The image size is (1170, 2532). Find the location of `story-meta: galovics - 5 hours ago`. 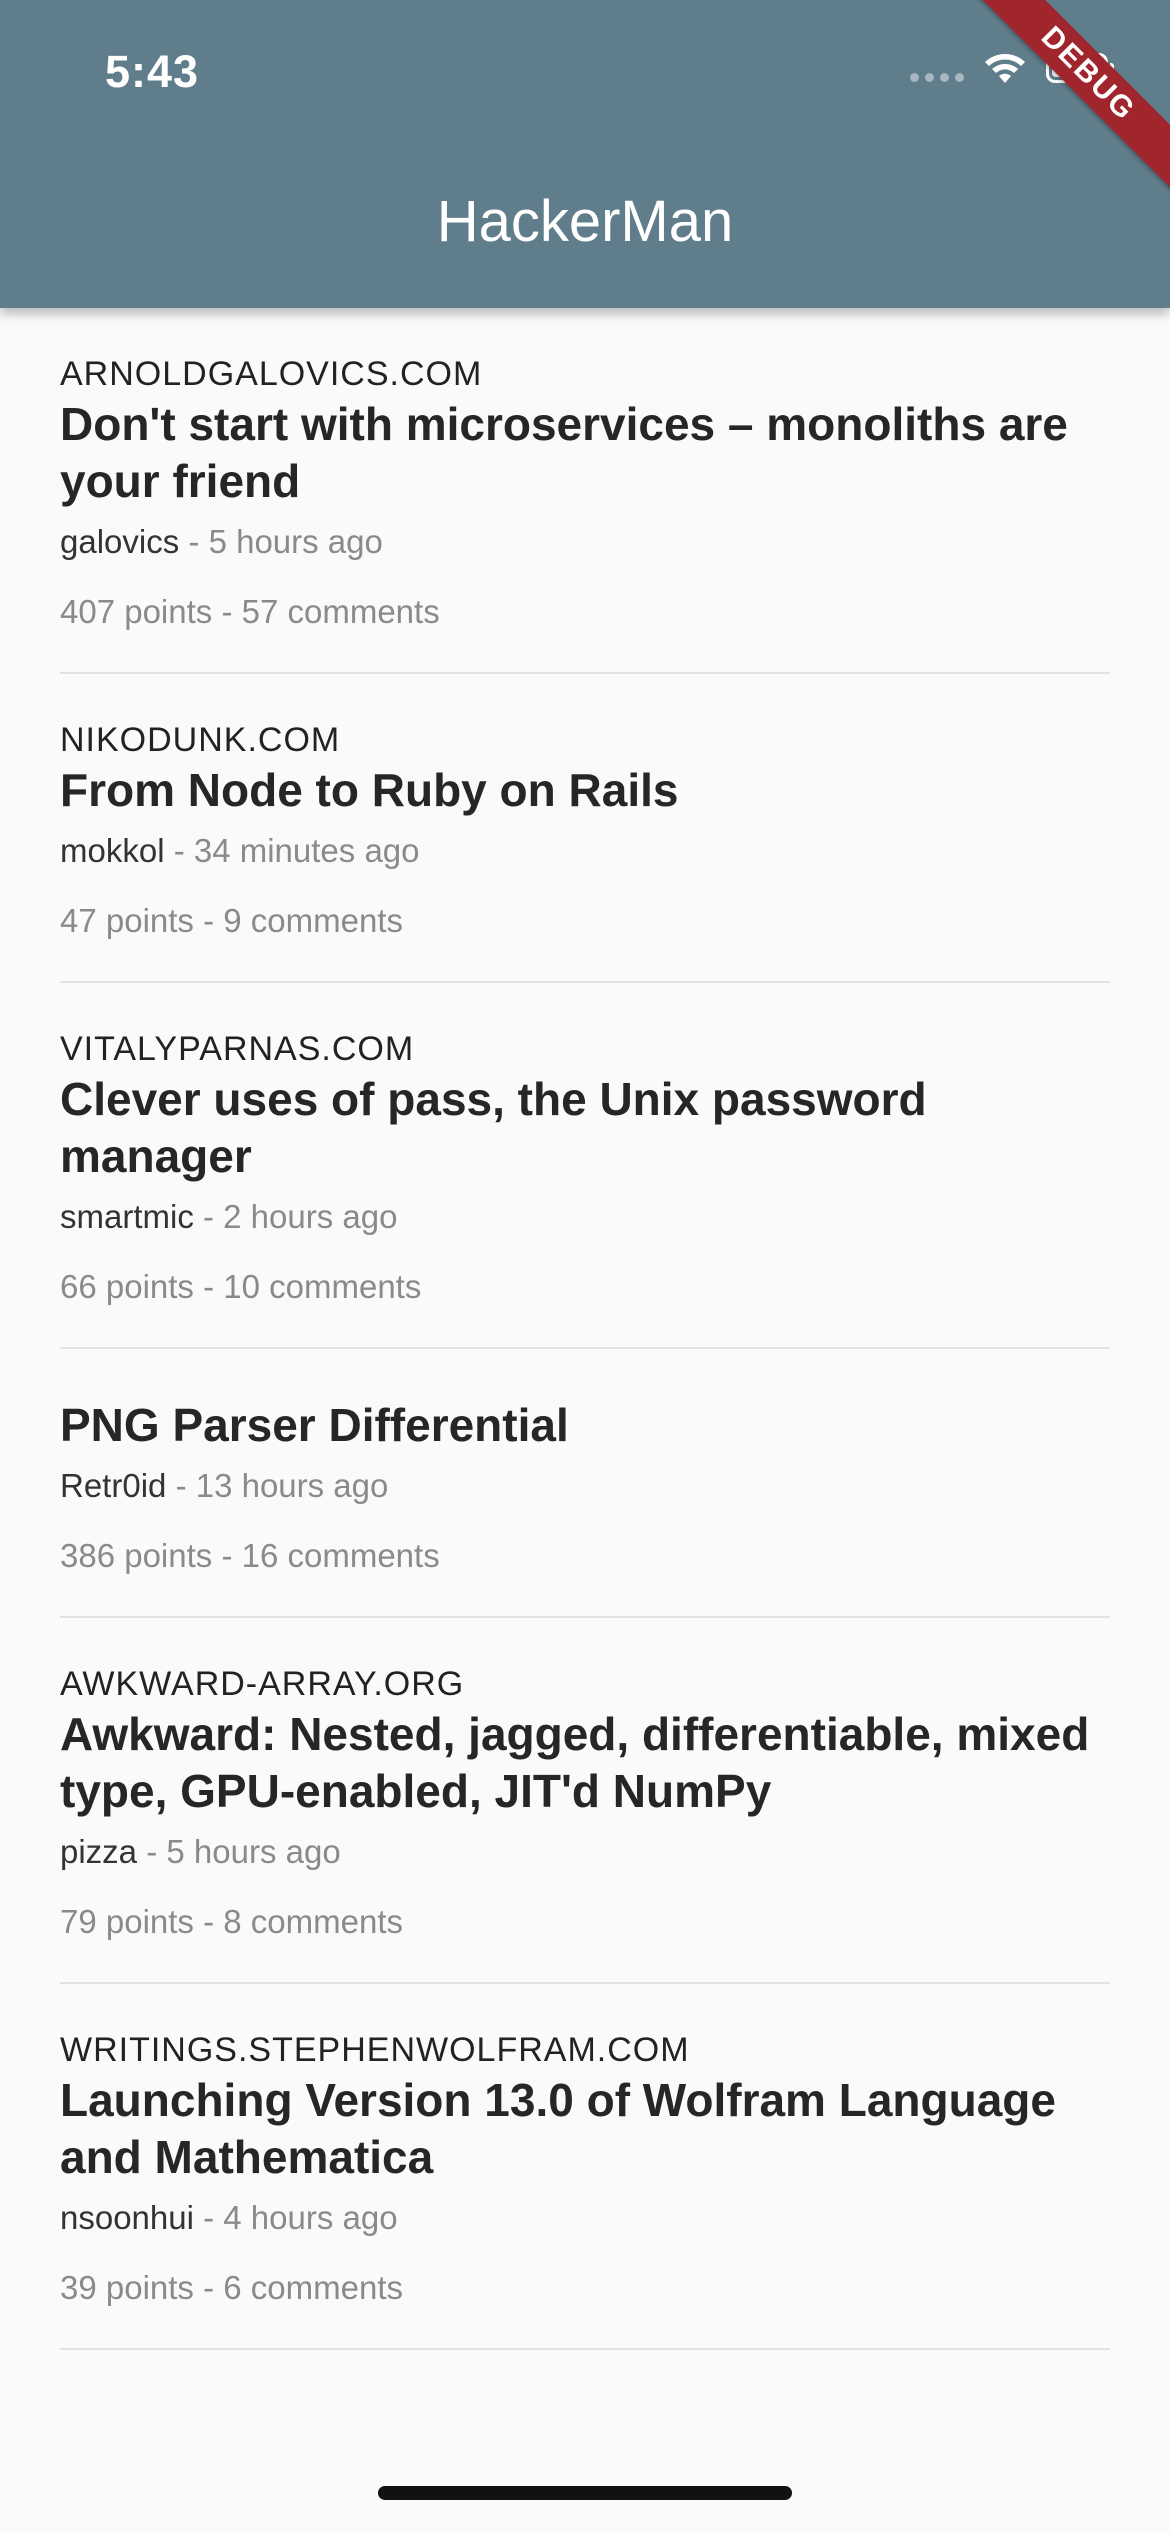

story-meta: galovics - 5 hours ago is located at coordinates (585, 542).